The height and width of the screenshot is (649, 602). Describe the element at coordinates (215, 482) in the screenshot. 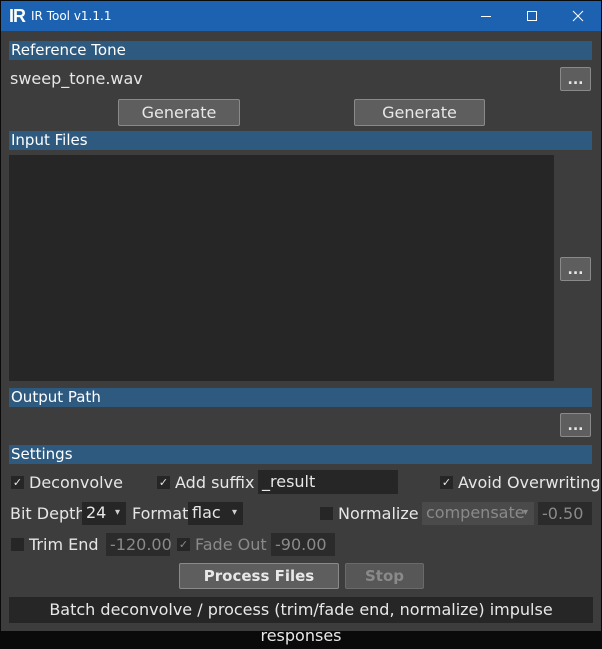

I see `add-suffix-label: Add suffix` at that location.